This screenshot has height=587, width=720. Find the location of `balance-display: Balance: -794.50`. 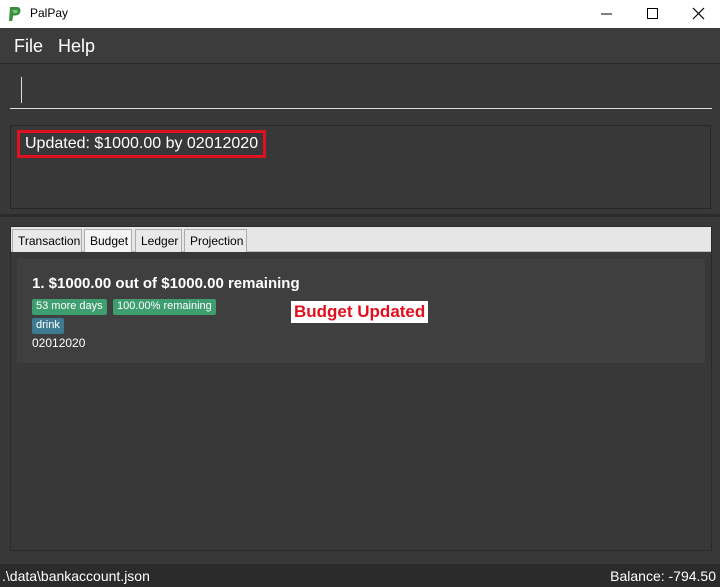

balance-display: Balance: -794.50 is located at coordinates (663, 576).